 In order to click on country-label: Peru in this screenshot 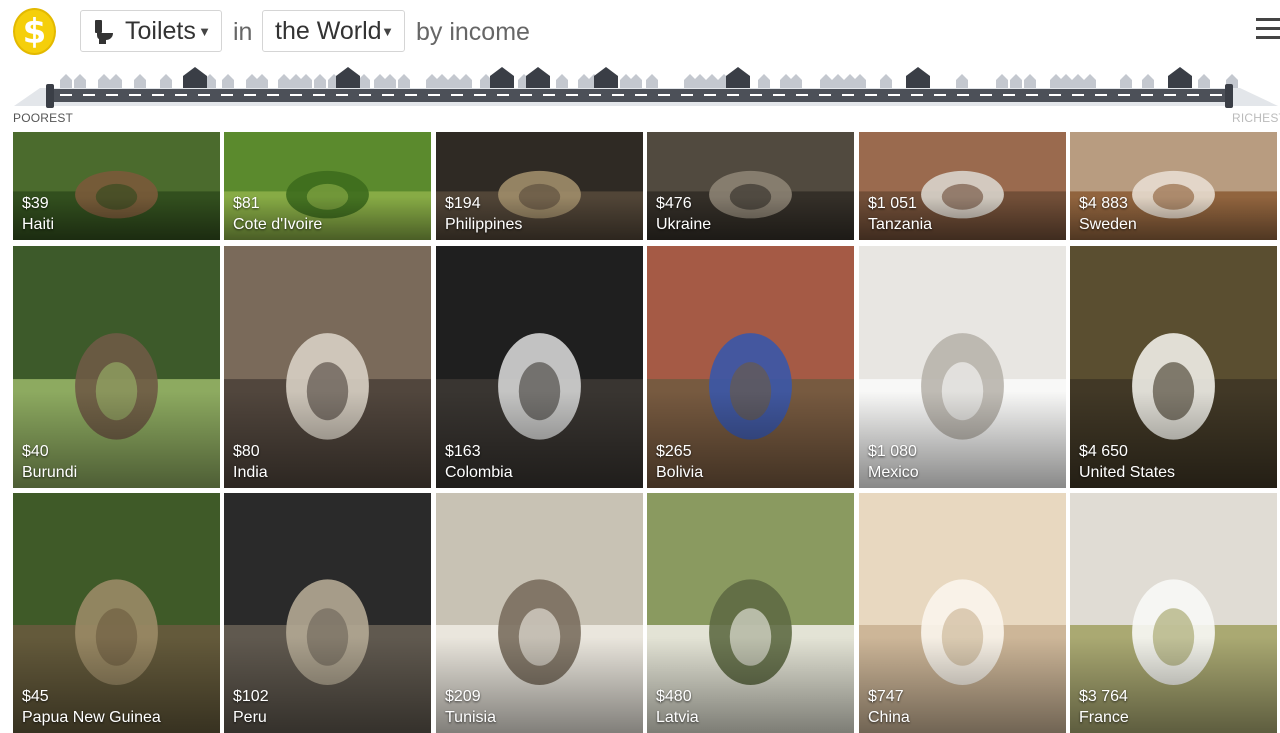, I will do `click(250, 717)`.